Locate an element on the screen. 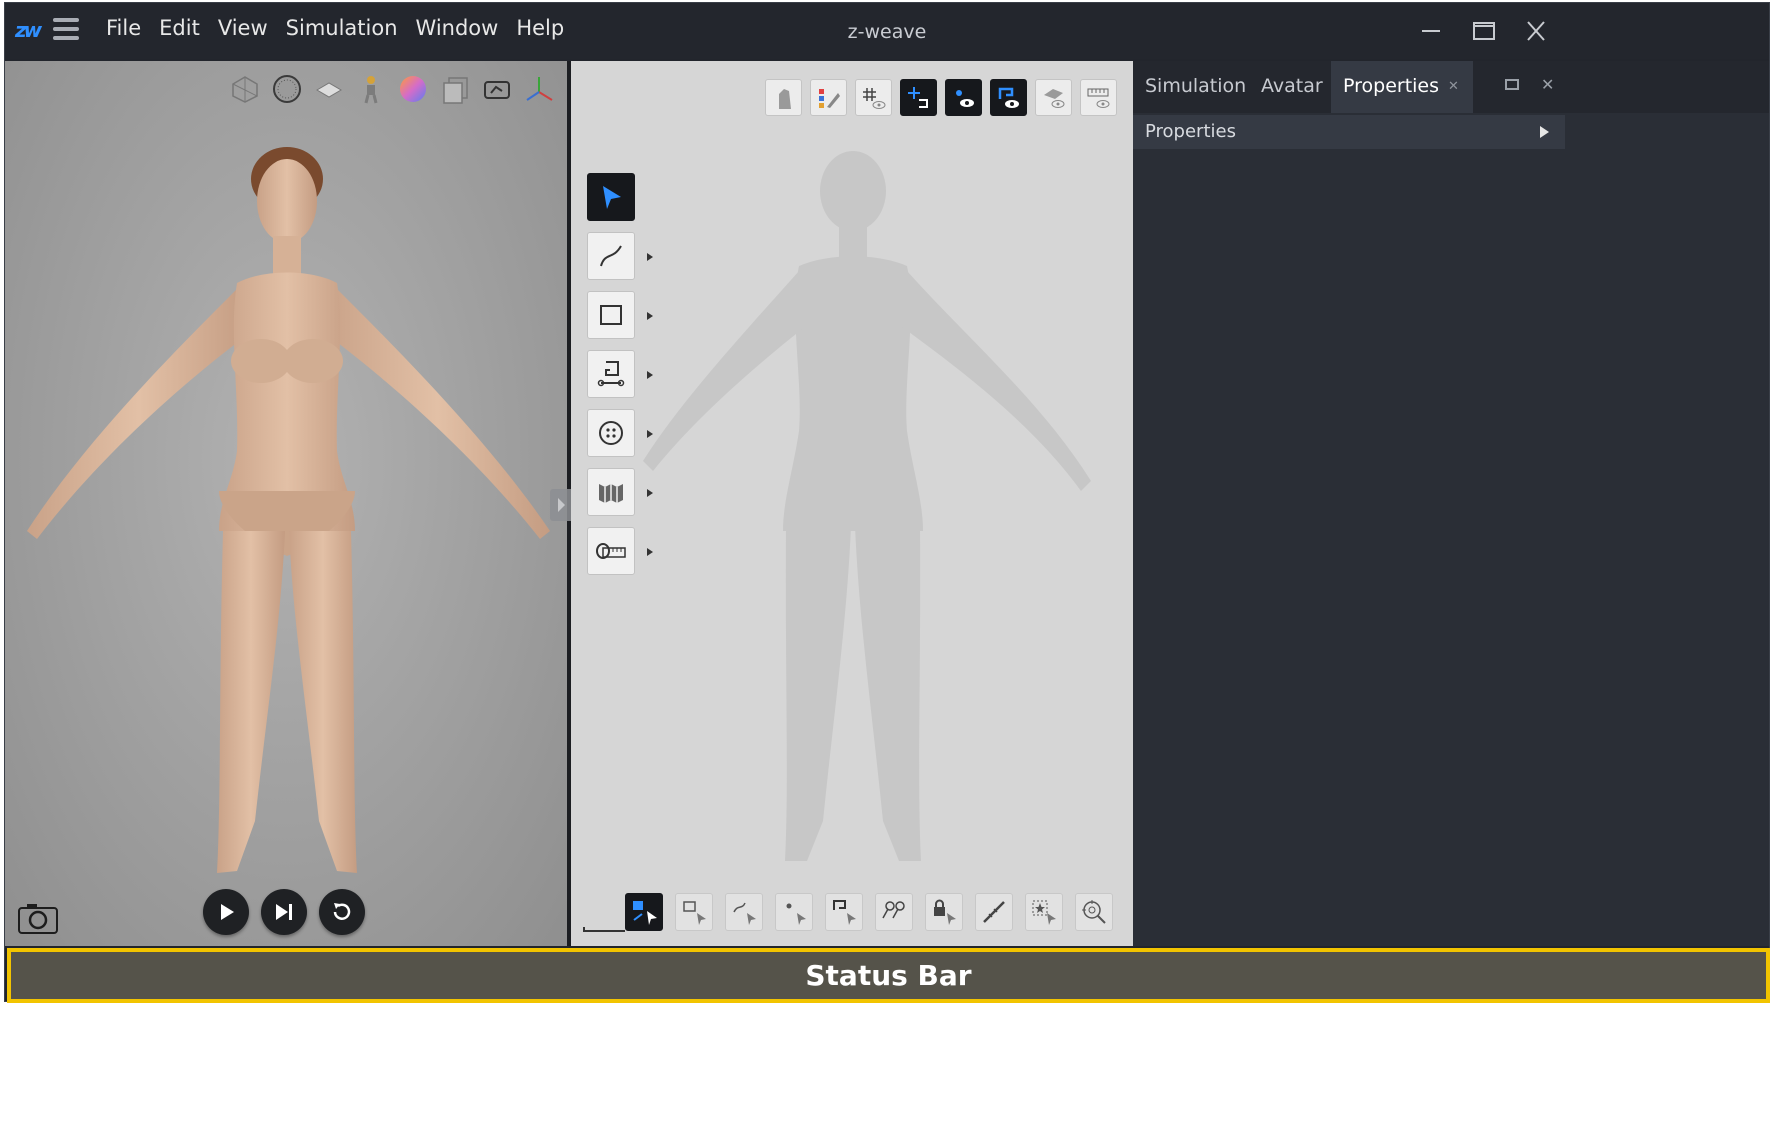  select-star-icon is located at coordinates (1044, 912).